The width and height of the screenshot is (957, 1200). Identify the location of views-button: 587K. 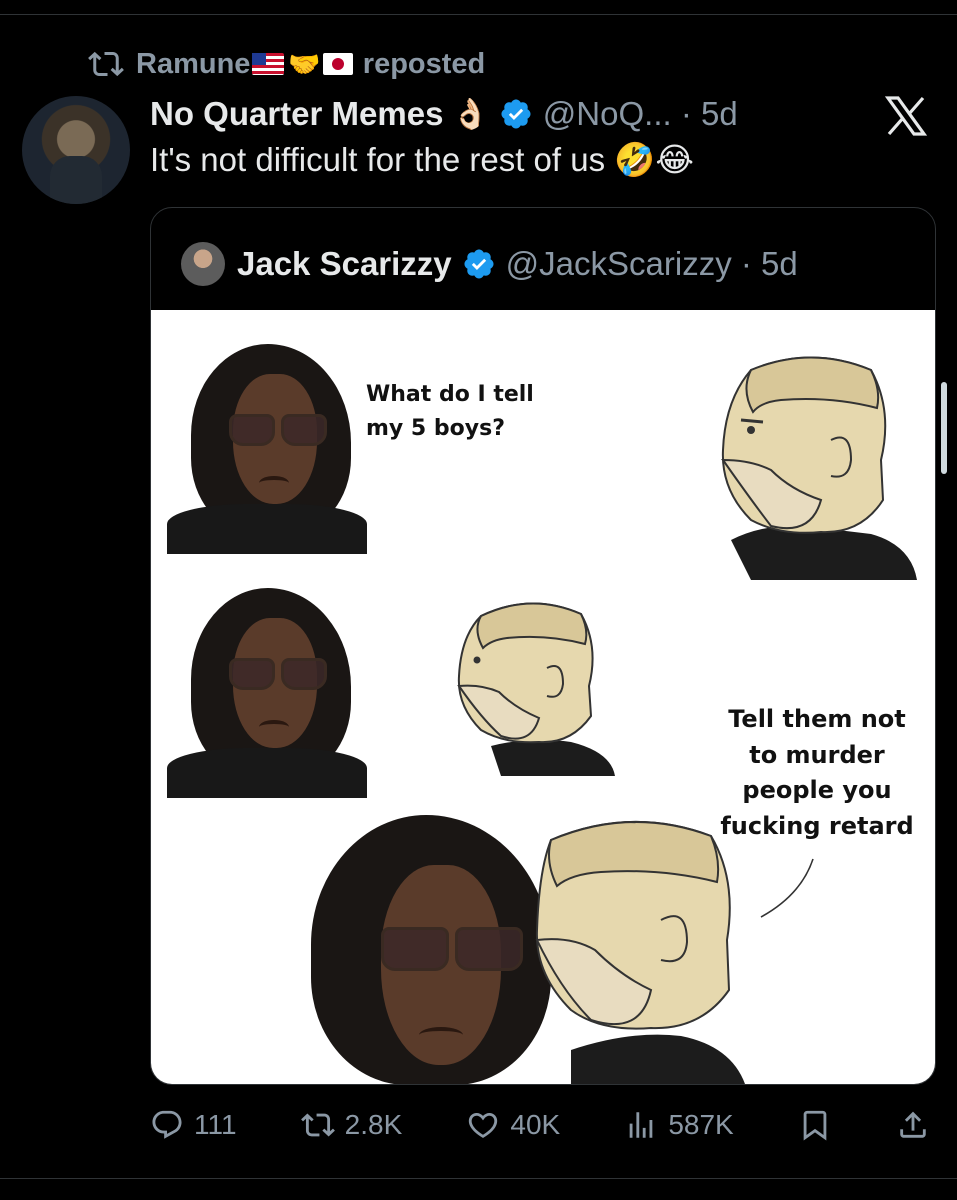
(679, 1125).